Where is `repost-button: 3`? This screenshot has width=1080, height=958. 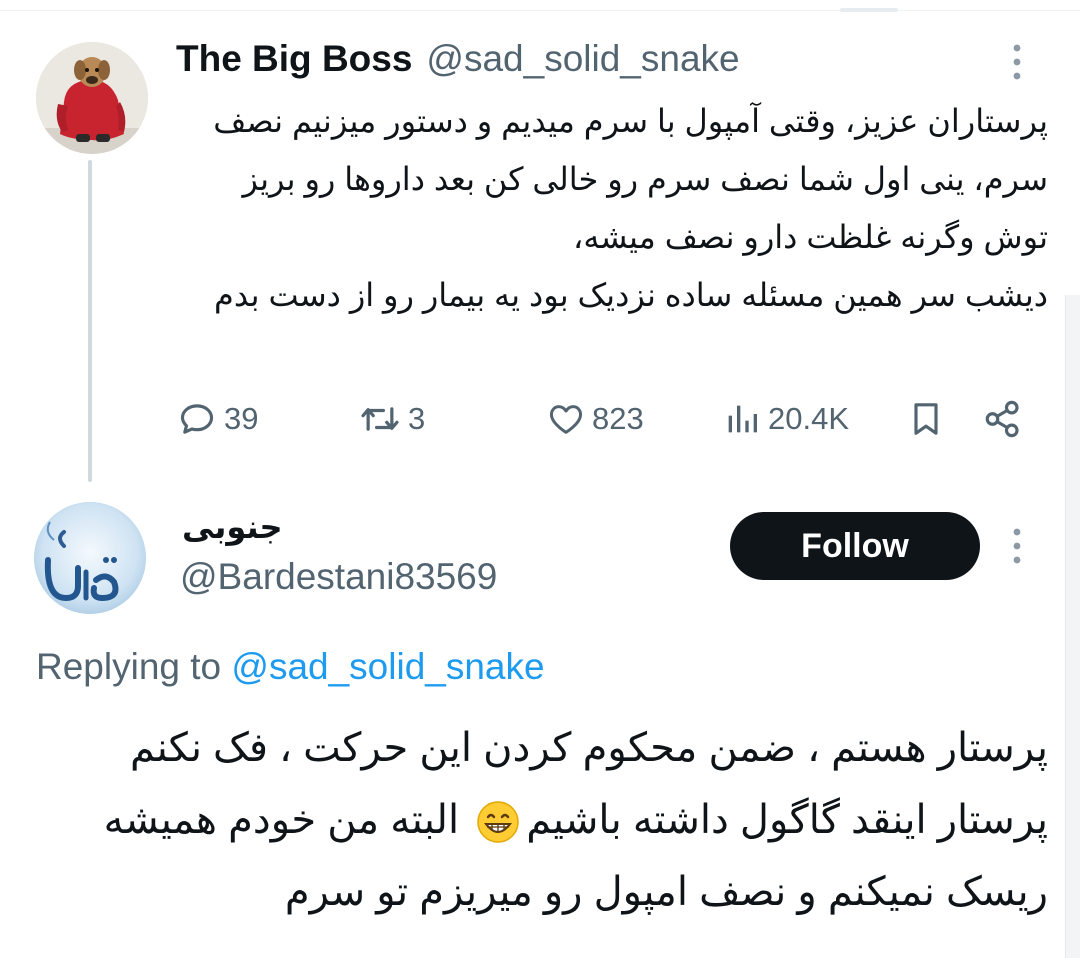 repost-button: 3 is located at coordinates (391, 419).